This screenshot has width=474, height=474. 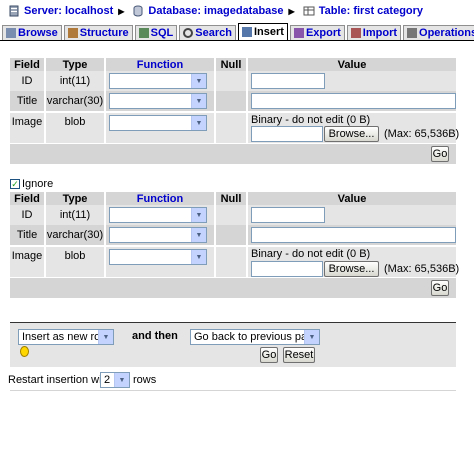 I want to click on operations-icon, so click(x=412, y=33).